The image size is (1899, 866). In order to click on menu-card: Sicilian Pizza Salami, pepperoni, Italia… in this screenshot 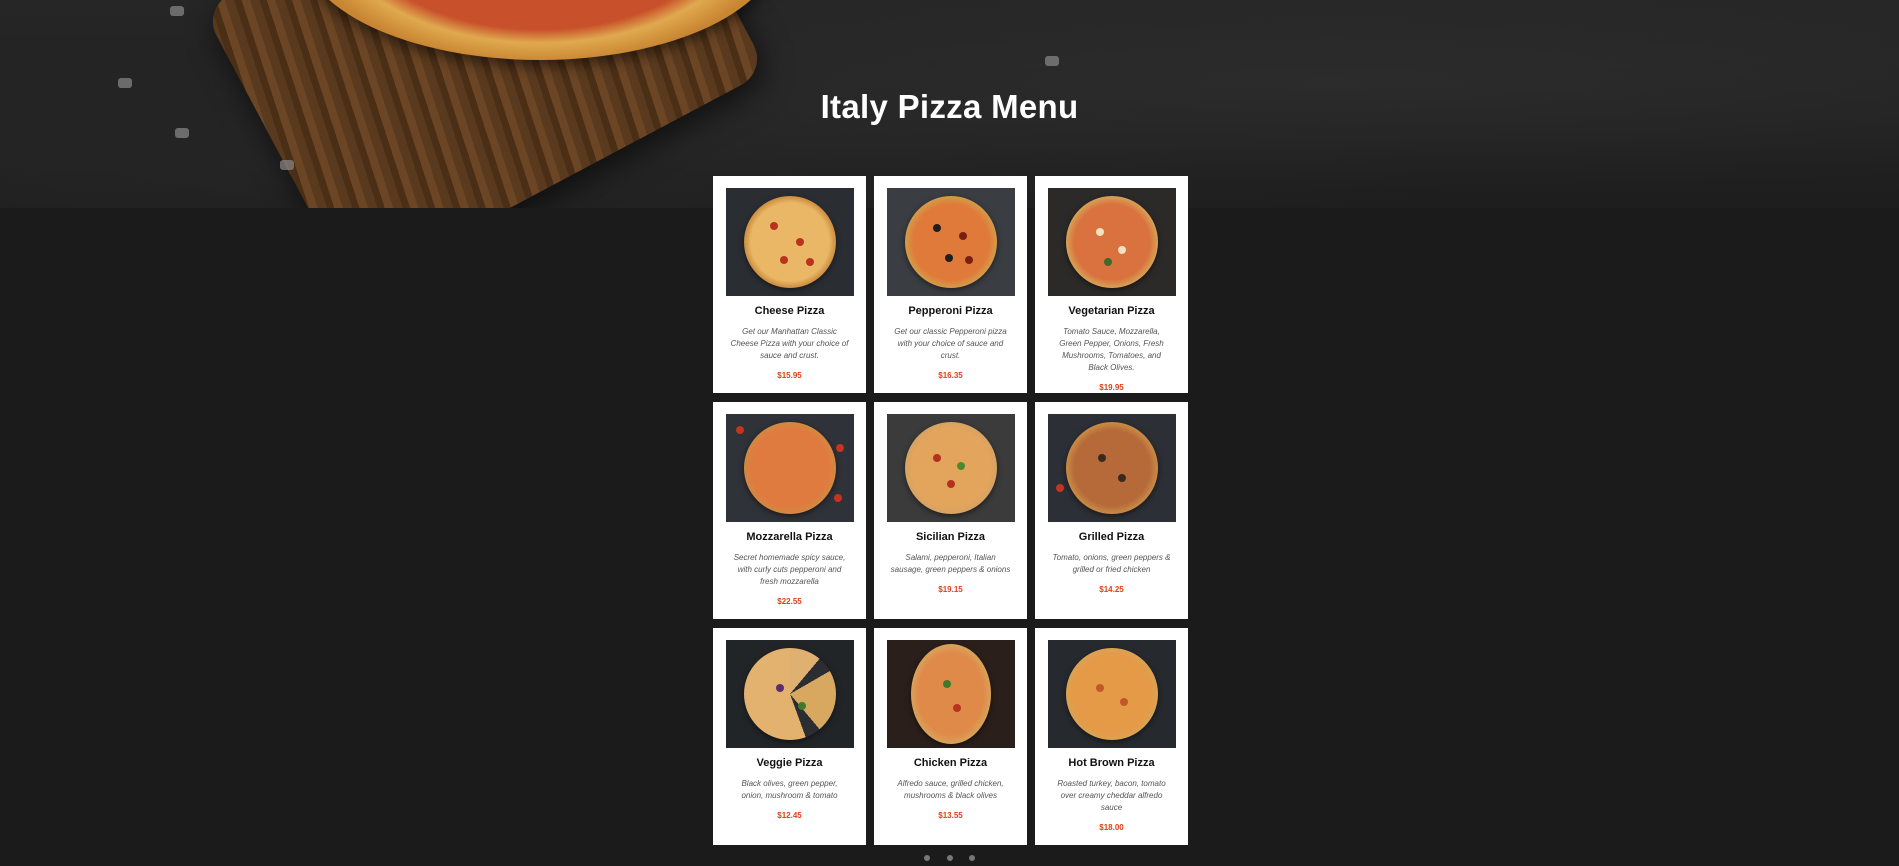, I will do `click(950, 510)`.